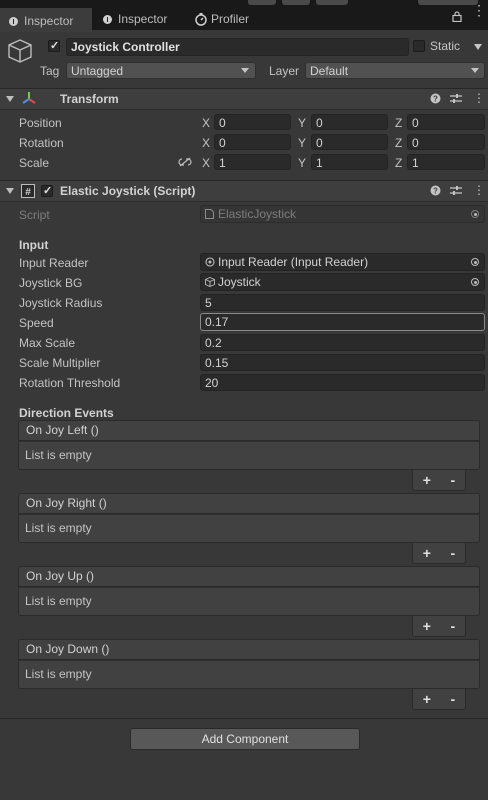 The image size is (488, 800). I want to click on rotation-label: Rotation, so click(41, 143).